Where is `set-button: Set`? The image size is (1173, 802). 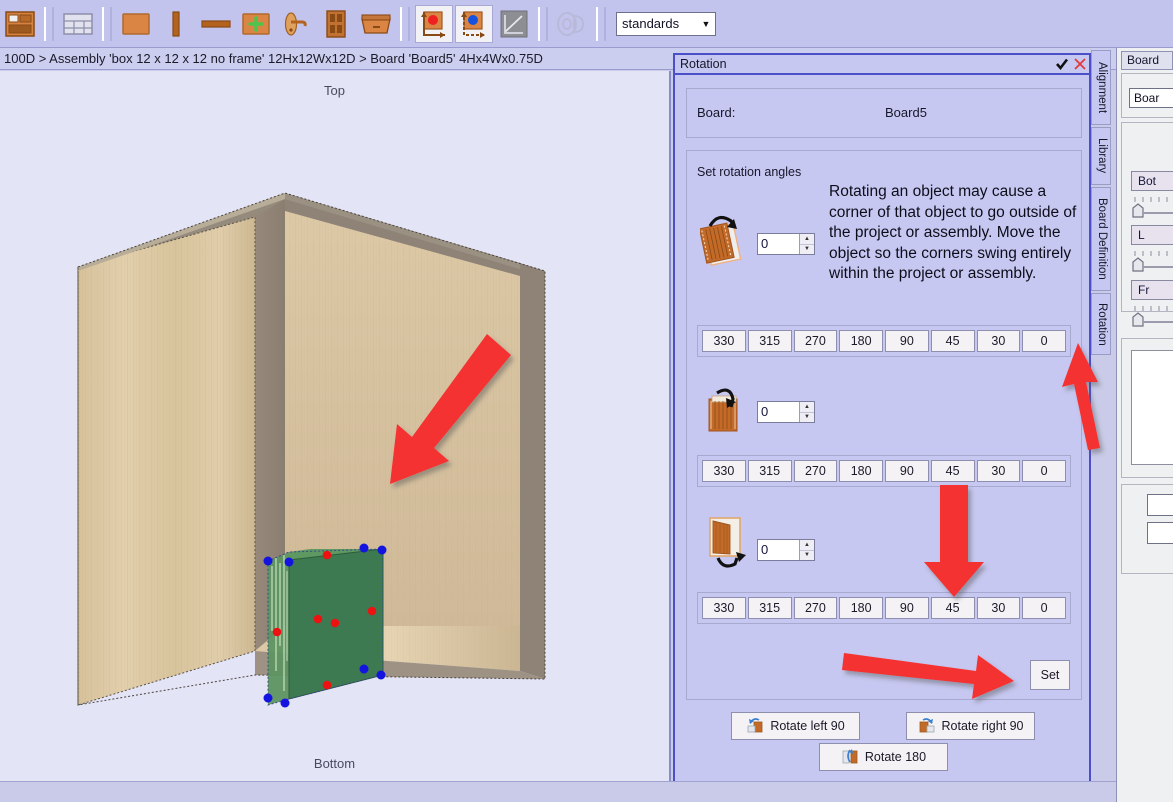
set-button: Set is located at coordinates (1050, 675).